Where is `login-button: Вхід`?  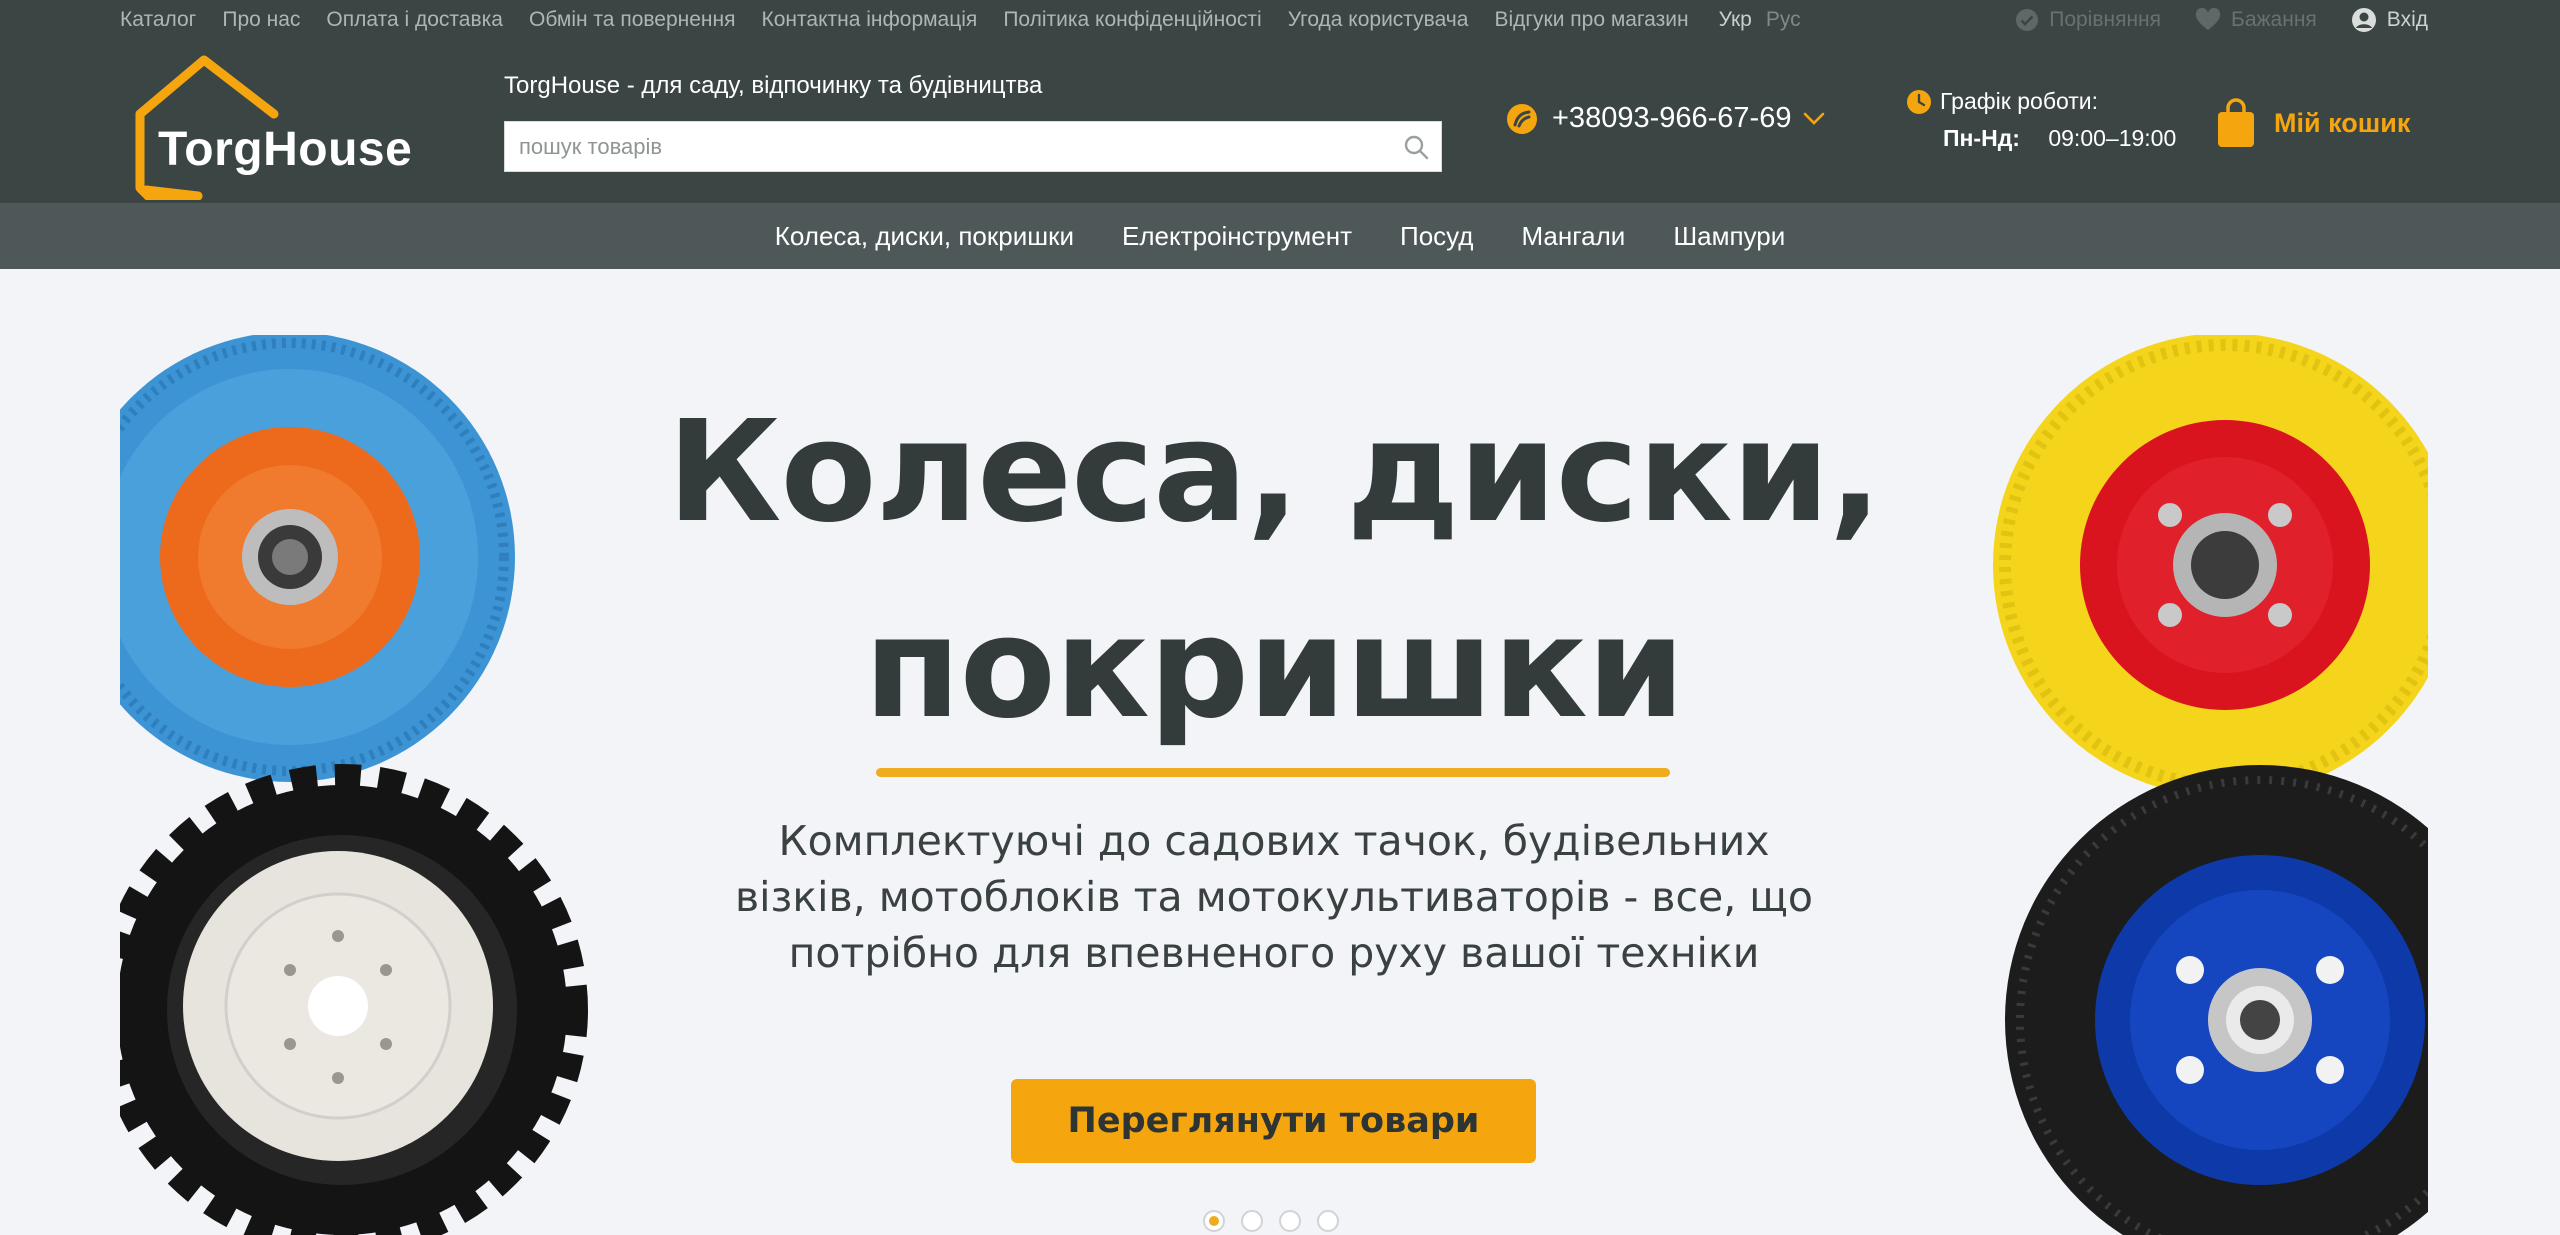
login-button: Вхід is located at coordinates (2389, 20).